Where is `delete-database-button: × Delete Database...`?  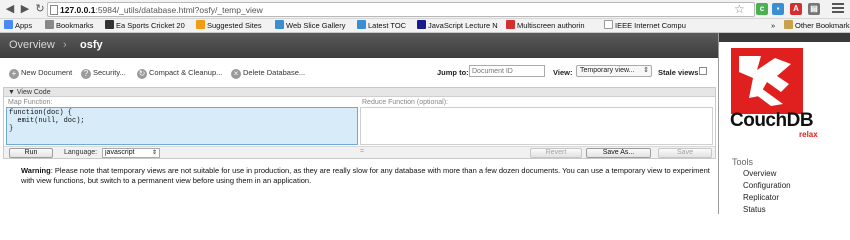
delete-database-button: × Delete Database... is located at coordinates (268, 73).